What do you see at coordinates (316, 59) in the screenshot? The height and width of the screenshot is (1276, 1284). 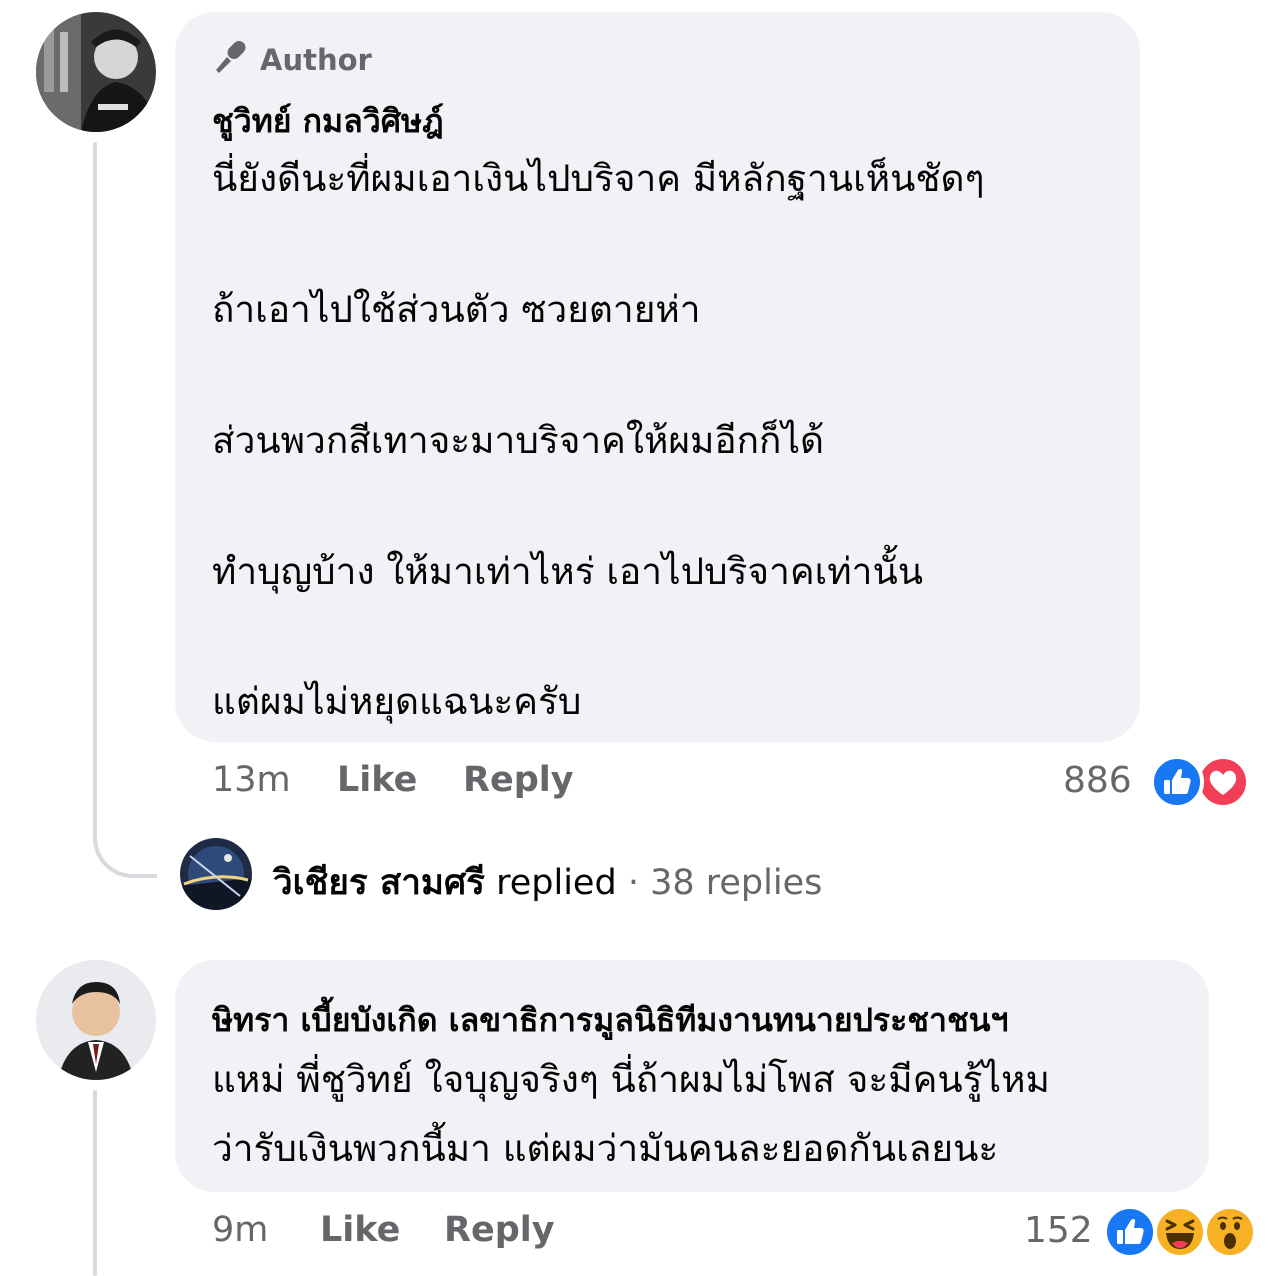 I see `author-badge-label: Author` at bounding box center [316, 59].